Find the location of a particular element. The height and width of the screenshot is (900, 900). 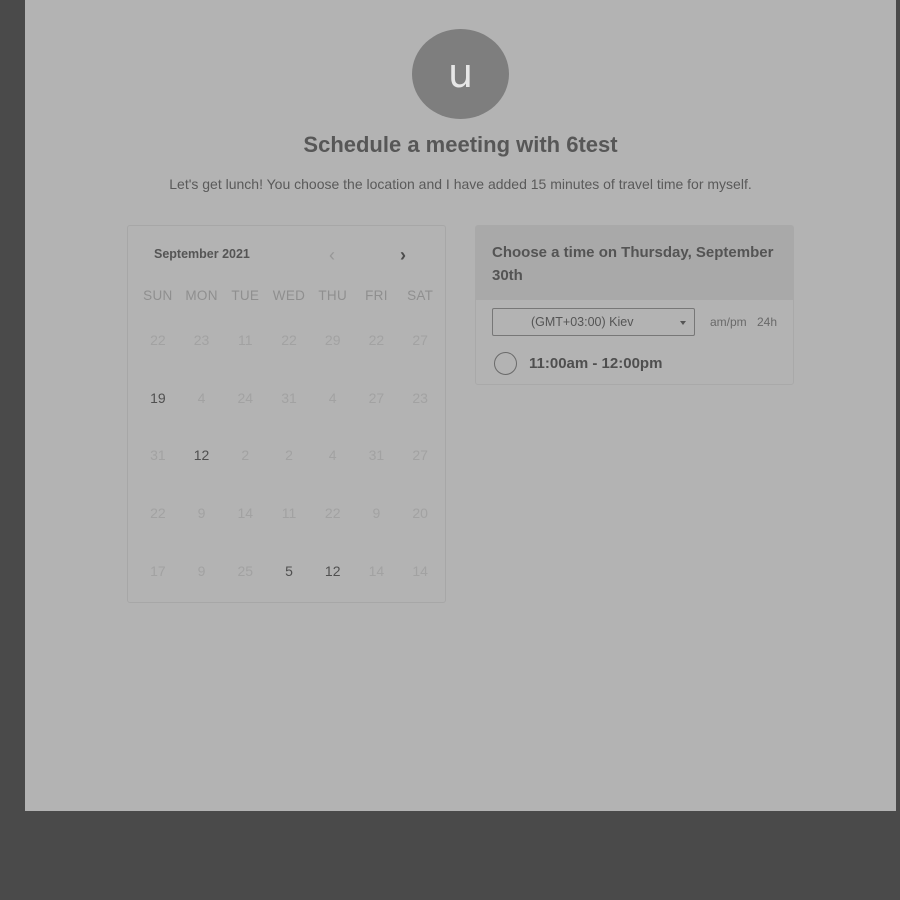

calendar-day: 25 is located at coordinates (245, 570).